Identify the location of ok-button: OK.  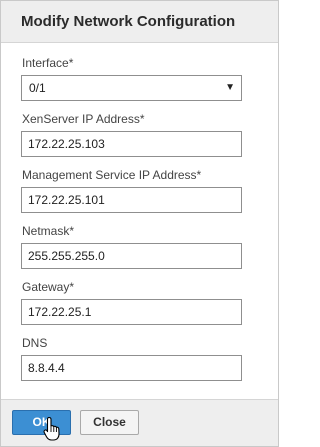
(41, 422).